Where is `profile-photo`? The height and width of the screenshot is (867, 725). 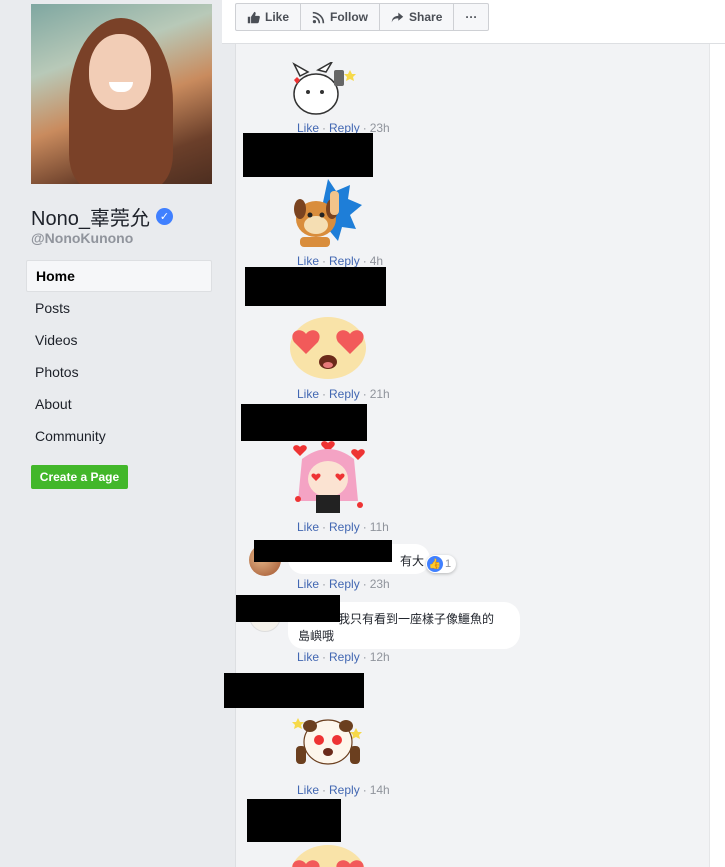 profile-photo is located at coordinates (121, 94).